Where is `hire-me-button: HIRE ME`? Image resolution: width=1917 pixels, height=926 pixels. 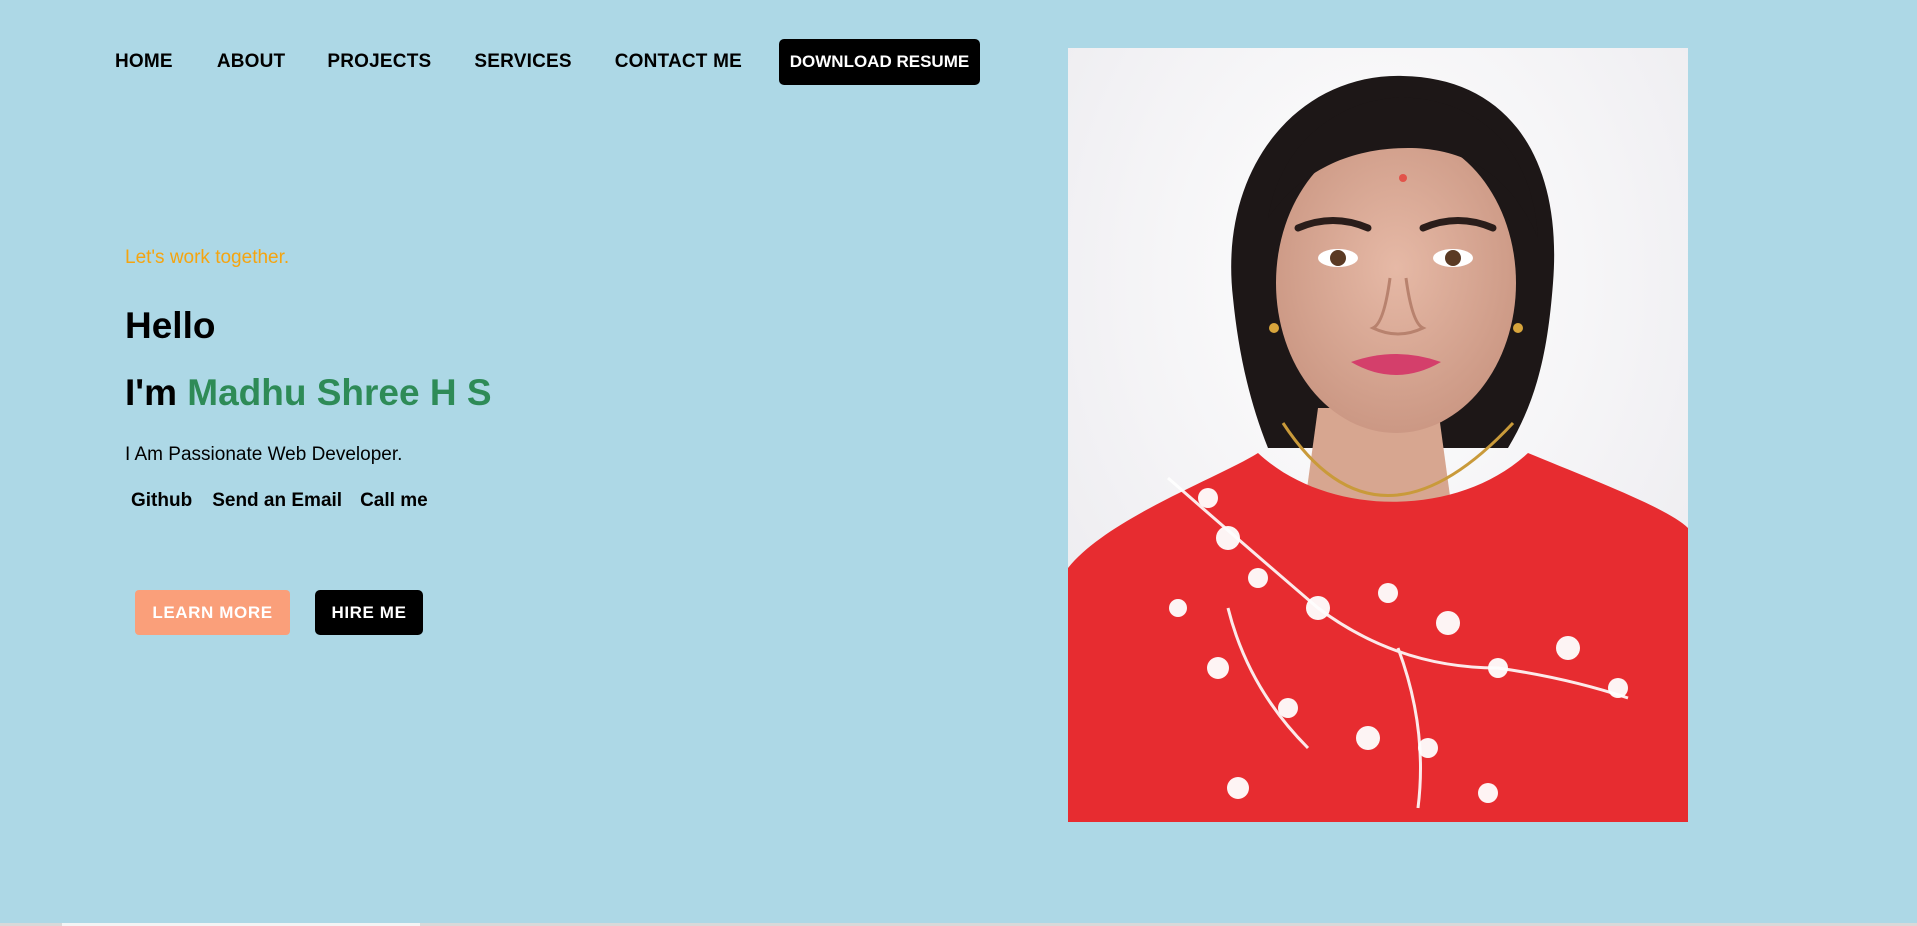 hire-me-button: HIRE ME is located at coordinates (369, 612).